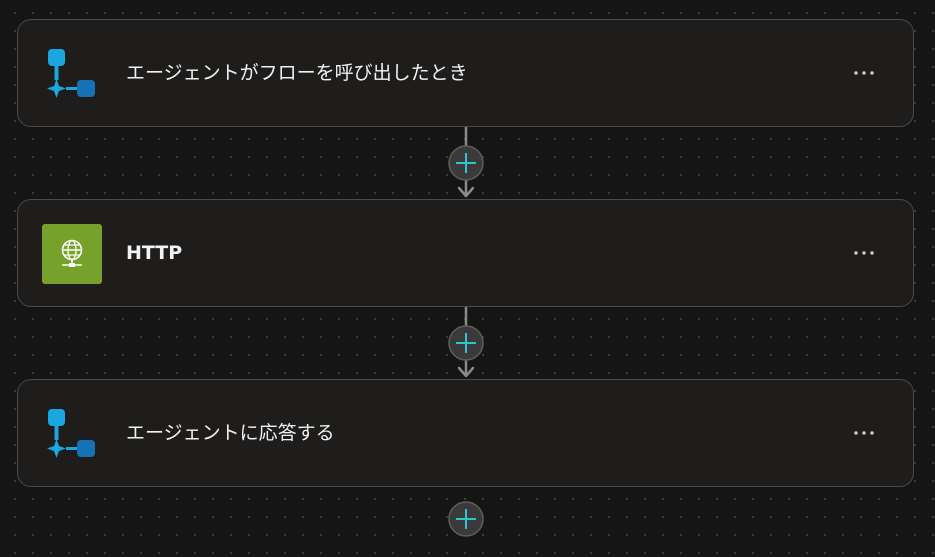  Describe the element at coordinates (230, 433) in the screenshot. I see `step-title: エージェントに応答する` at that location.